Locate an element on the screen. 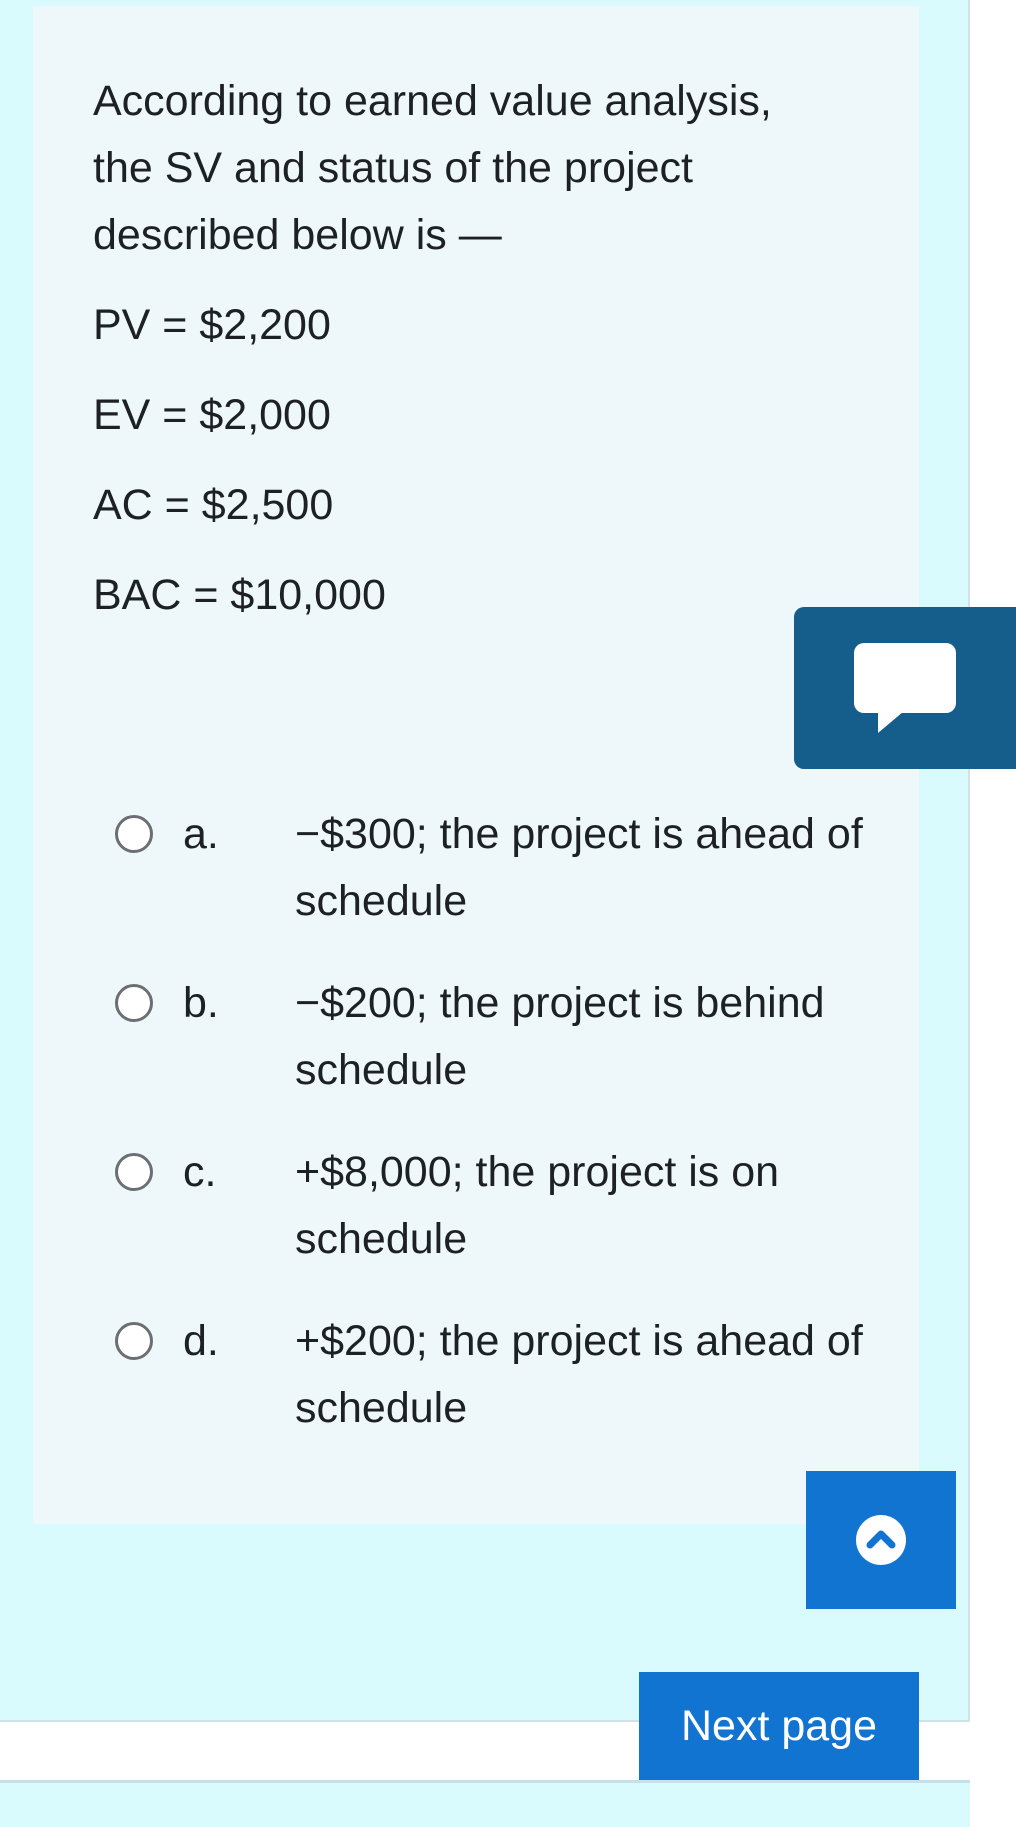 The height and width of the screenshot is (1827, 1016). answer-option-b: b. −$200; the project is behind schedule is located at coordinates (505, 1040).